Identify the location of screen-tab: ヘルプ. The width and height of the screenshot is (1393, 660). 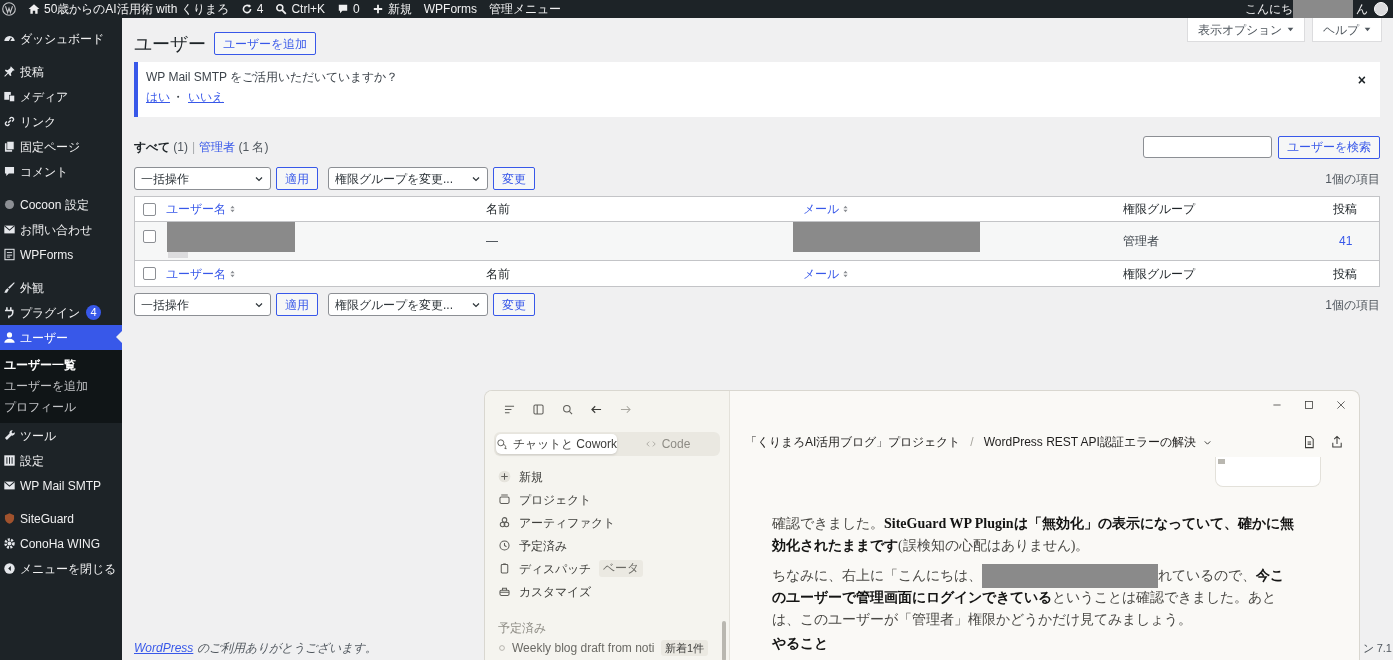
(1347, 30).